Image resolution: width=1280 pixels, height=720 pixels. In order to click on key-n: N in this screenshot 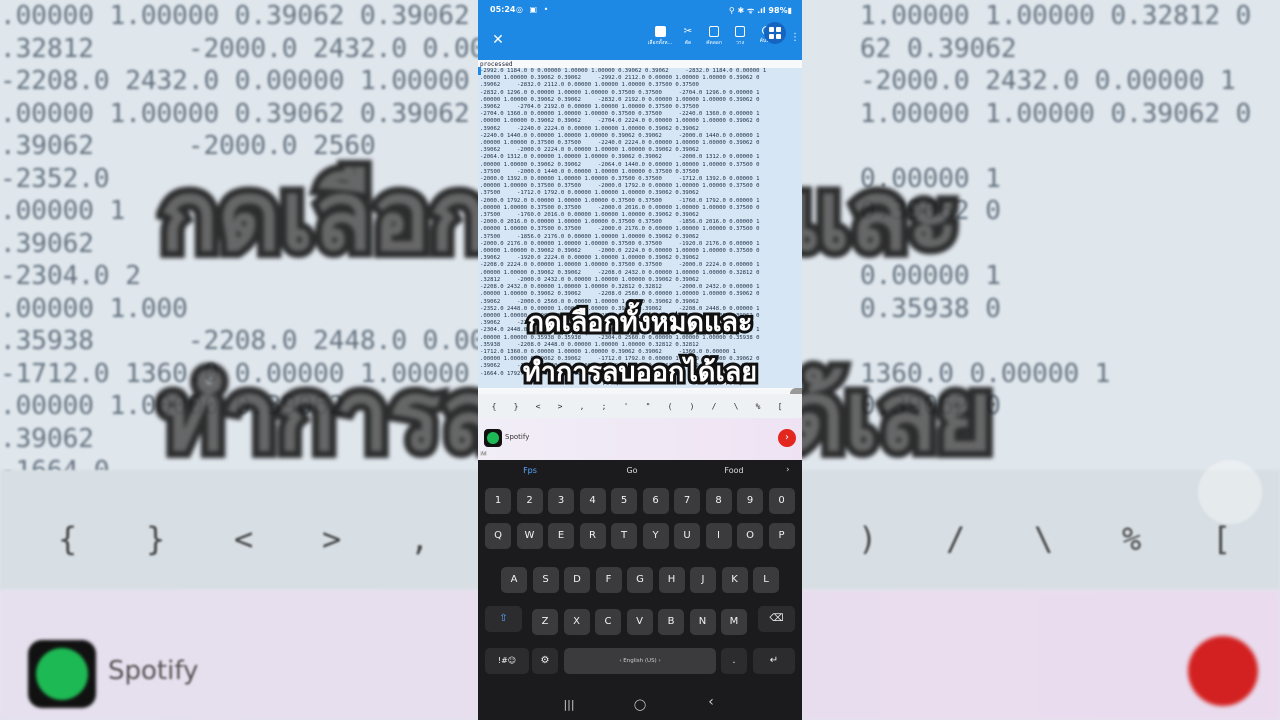, I will do `click(702, 622)`.